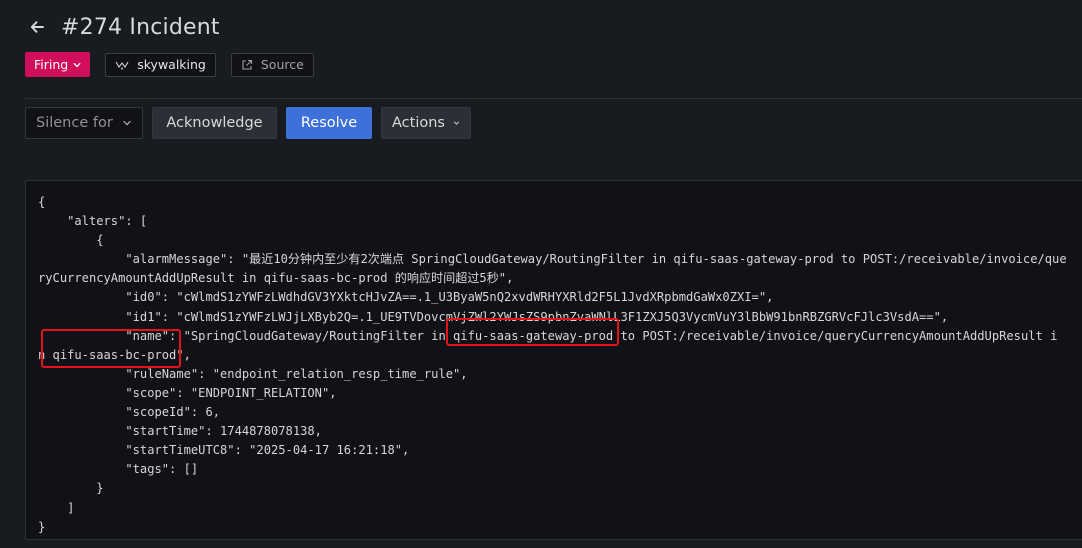  I want to click on source-link: Source, so click(272, 64).